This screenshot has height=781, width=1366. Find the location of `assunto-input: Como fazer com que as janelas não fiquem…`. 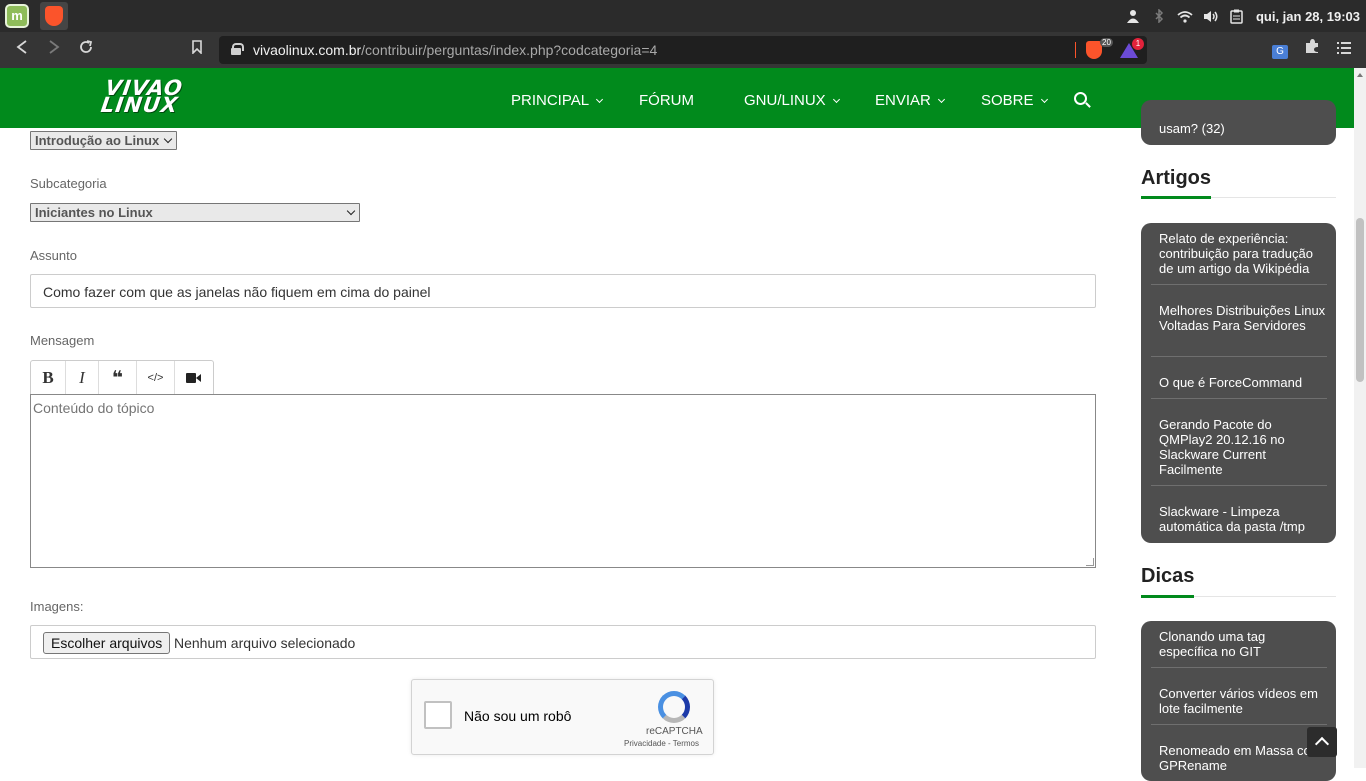

assunto-input: Como fazer com que as janelas não fiquem… is located at coordinates (563, 291).